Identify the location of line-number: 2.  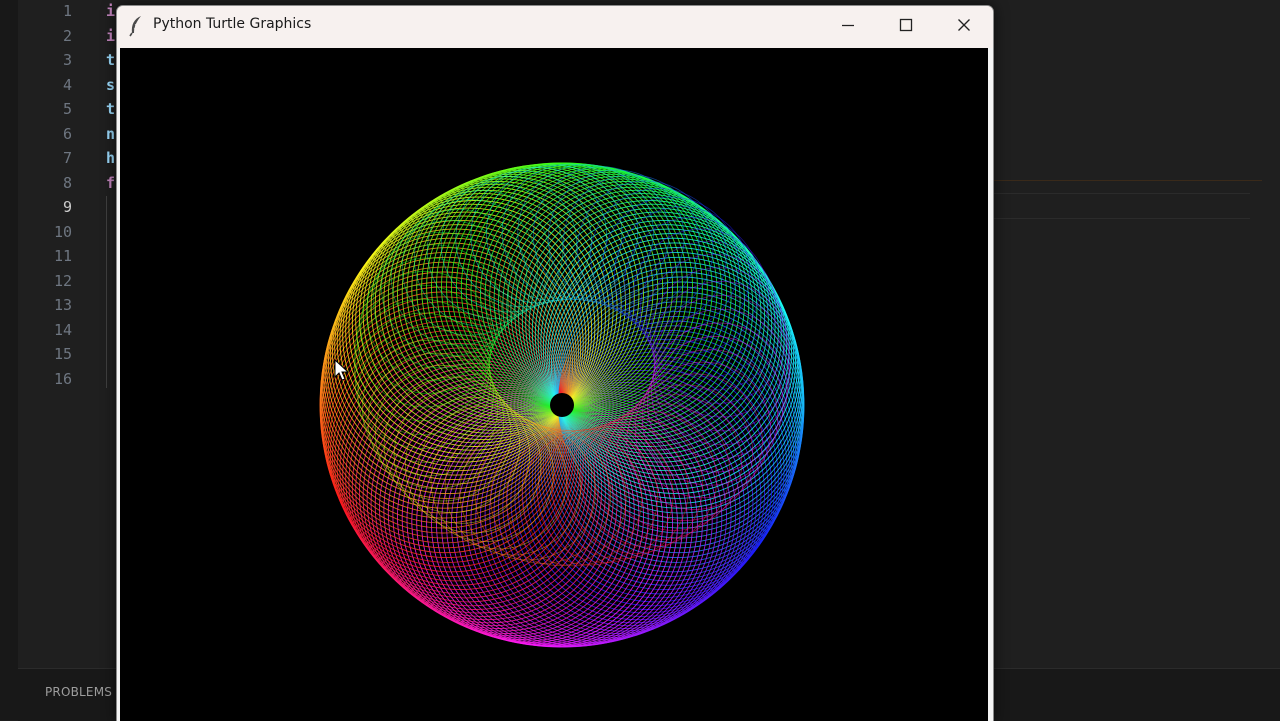
(67, 35).